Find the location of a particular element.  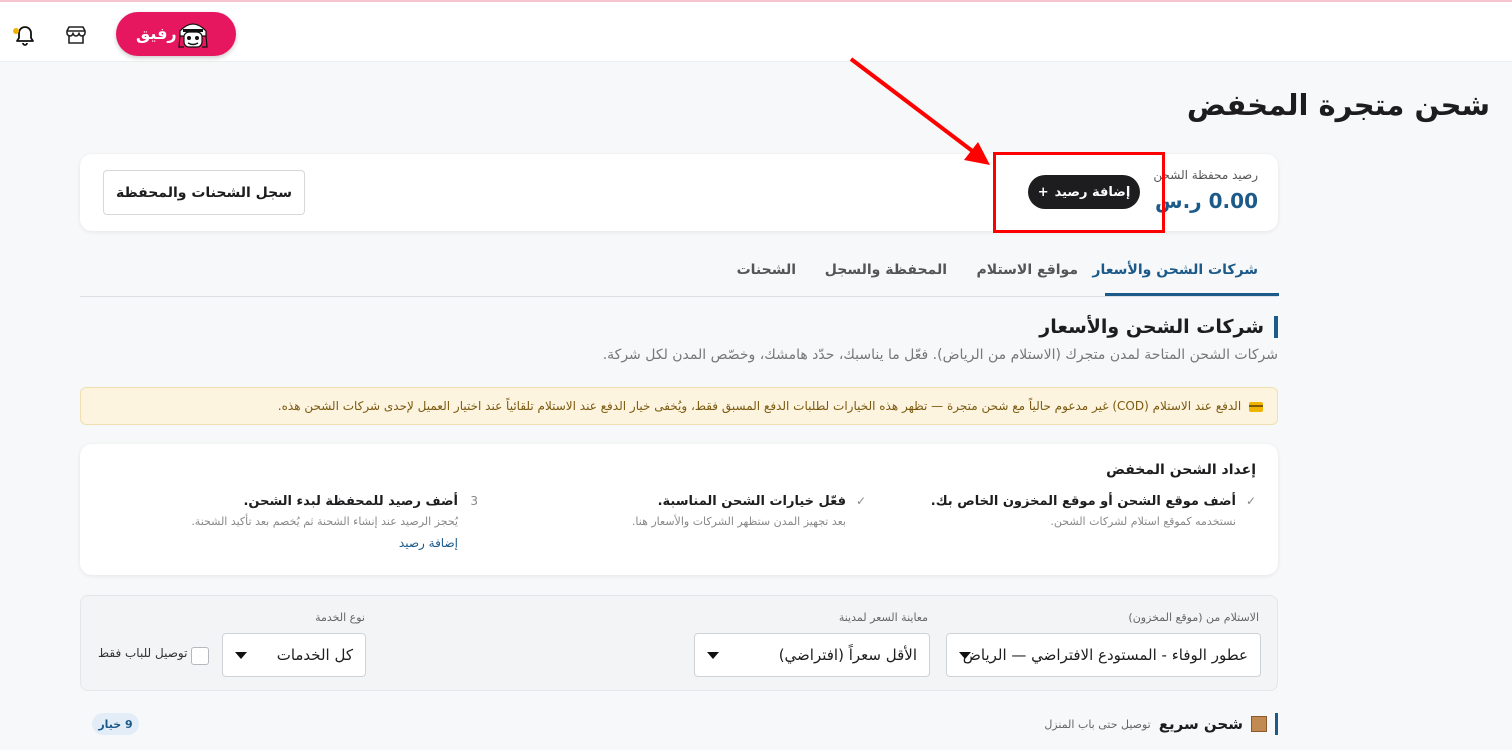

tab-pickup-locations: مواقع الاستلام is located at coordinates (1027, 270).